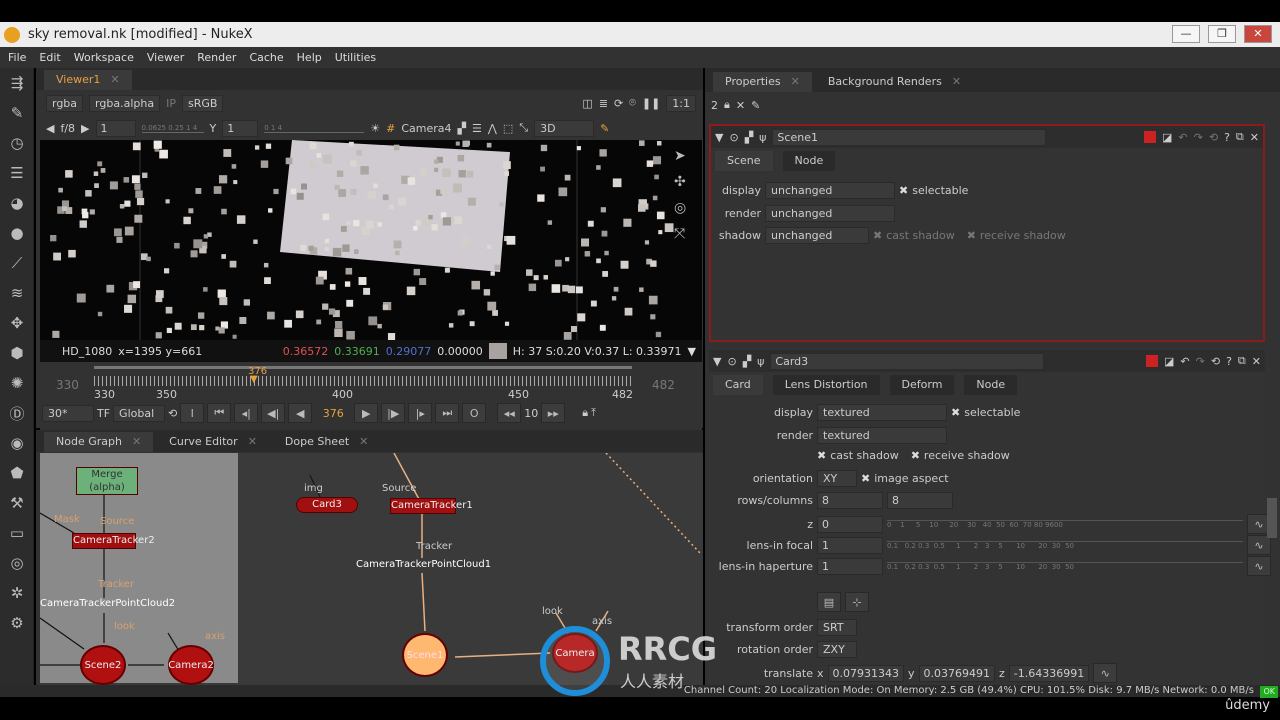 This screenshot has height=720, width=1280. I want to click on tab-card: Card, so click(738, 385).